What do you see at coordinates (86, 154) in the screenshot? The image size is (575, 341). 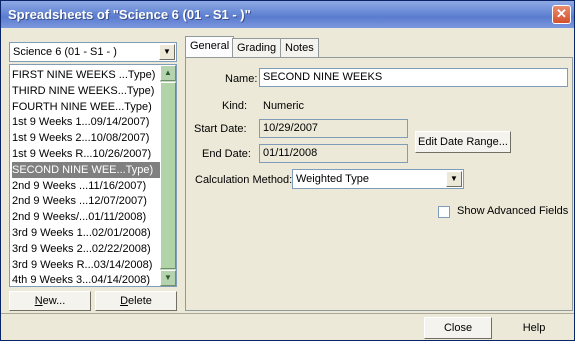 I see `list-item: 1st 9 Weeks R...10/26/2007)` at bounding box center [86, 154].